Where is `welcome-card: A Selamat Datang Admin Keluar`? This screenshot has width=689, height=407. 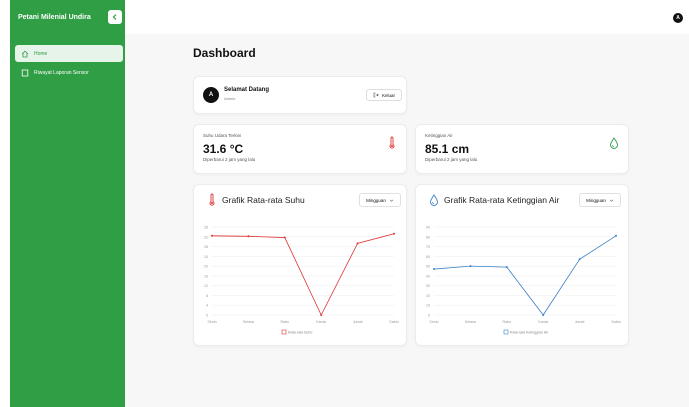 welcome-card: A Selamat Datang Admin Keluar is located at coordinates (300, 95).